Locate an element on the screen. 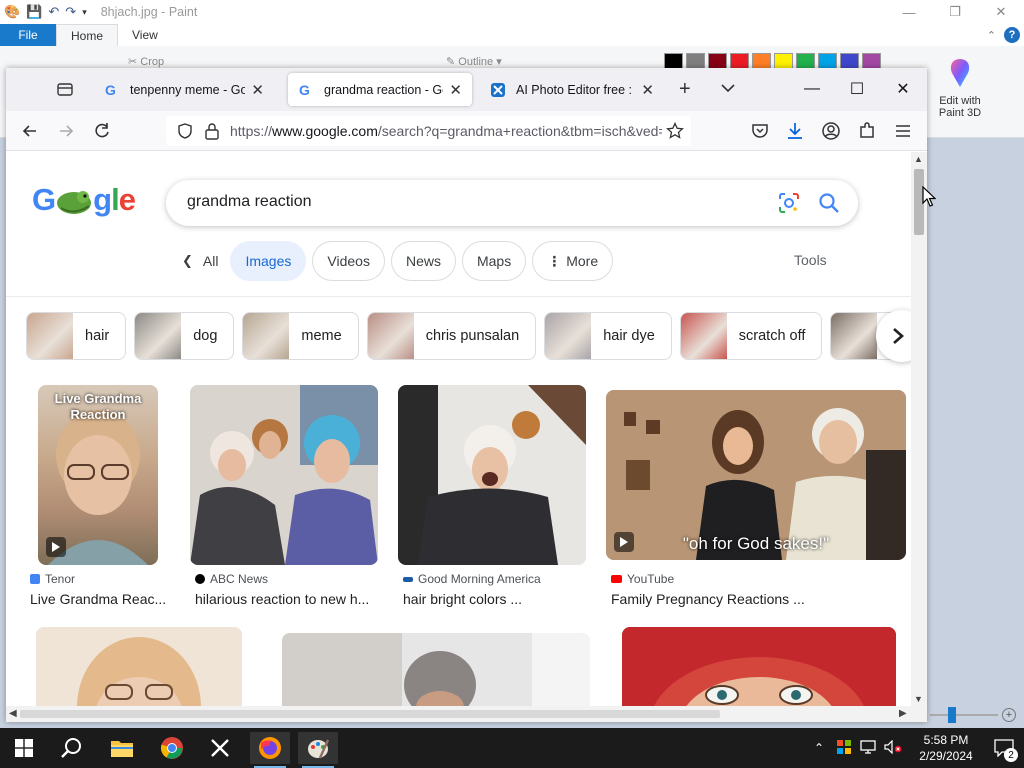  reload-icon is located at coordinates (102, 131).